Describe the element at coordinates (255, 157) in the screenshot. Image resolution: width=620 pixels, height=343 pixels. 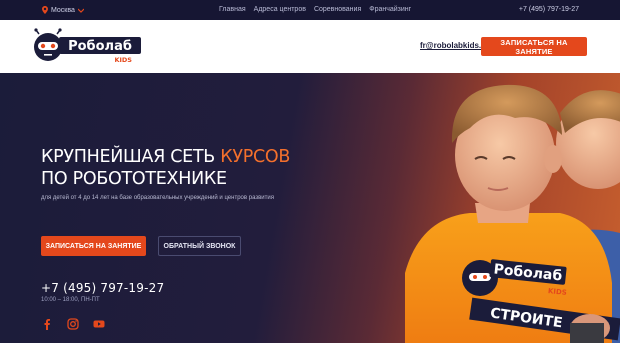
I see `hero-title-accent: КУРСОВ` at that location.